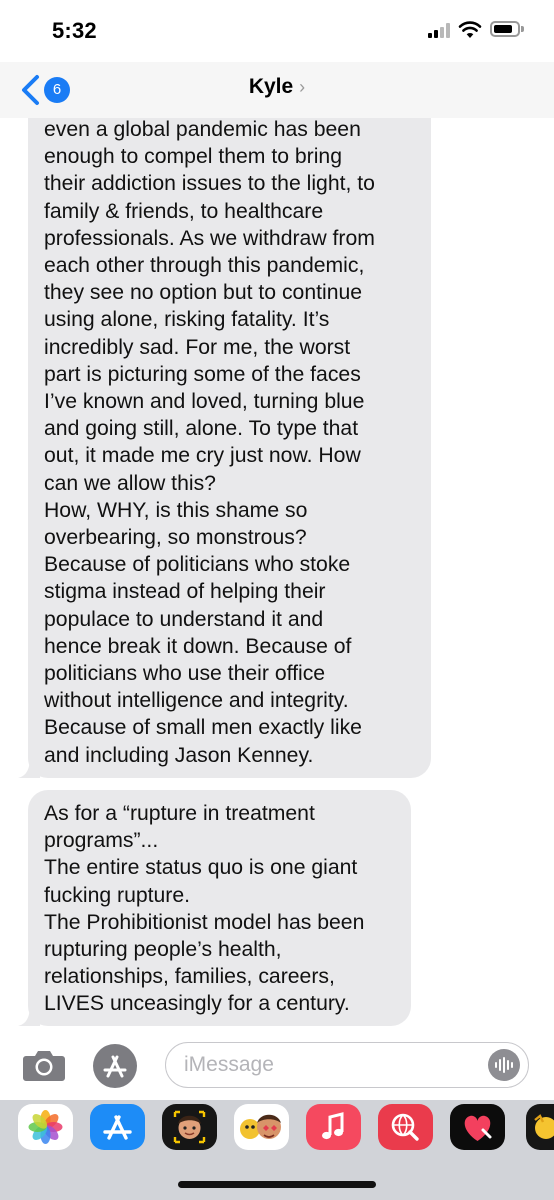  I want to click on memoji-stickers-app-icon, so click(261, 1127).